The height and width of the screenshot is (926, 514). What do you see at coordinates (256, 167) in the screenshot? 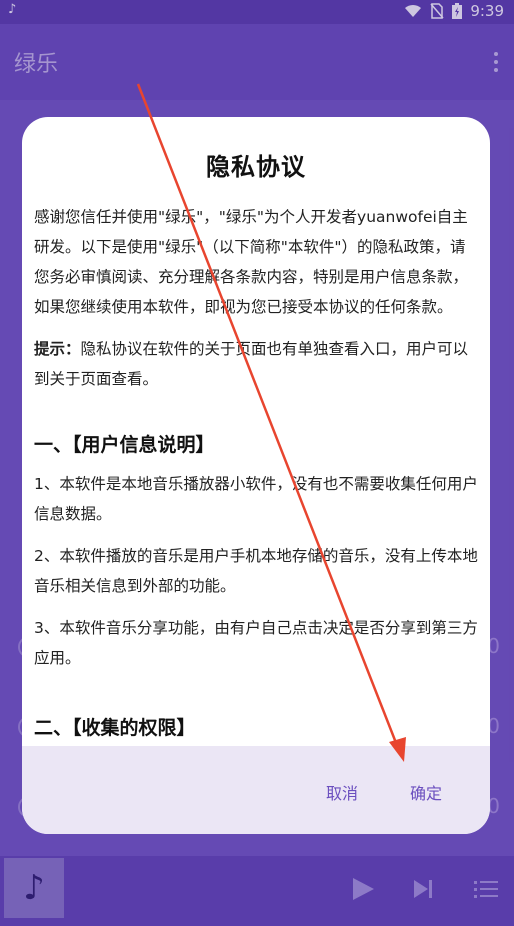
I see `dialog-title: 隐私协议` at bounding box center [256, 167].